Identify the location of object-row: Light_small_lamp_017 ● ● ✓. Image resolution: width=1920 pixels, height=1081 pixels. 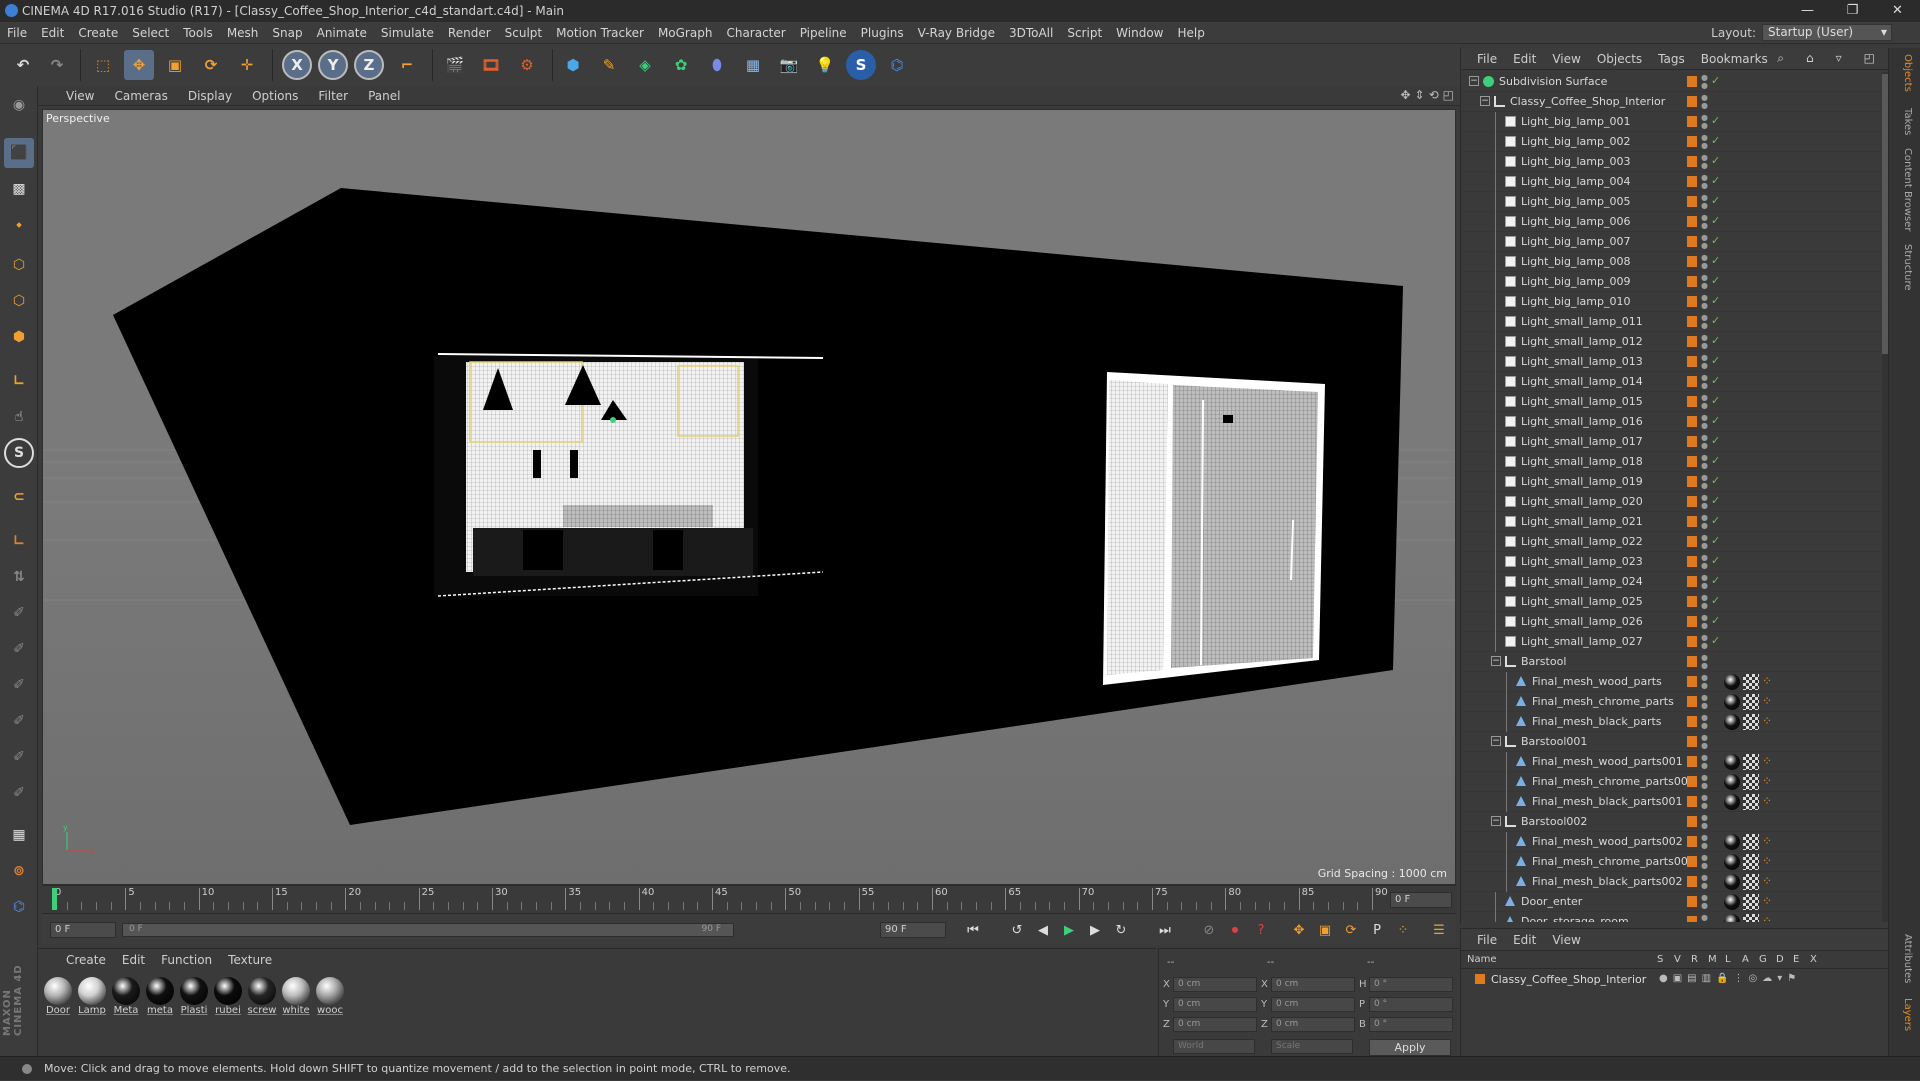
(1673, 442).